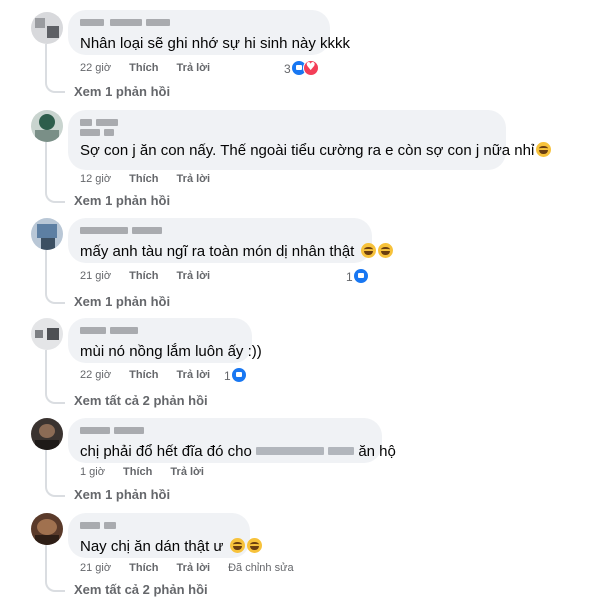 Image resolution: width=602 pixels, height=612 pixels. I want to click on comment-meta: 12 giờ Thích Trả lời, so click(152, 179).